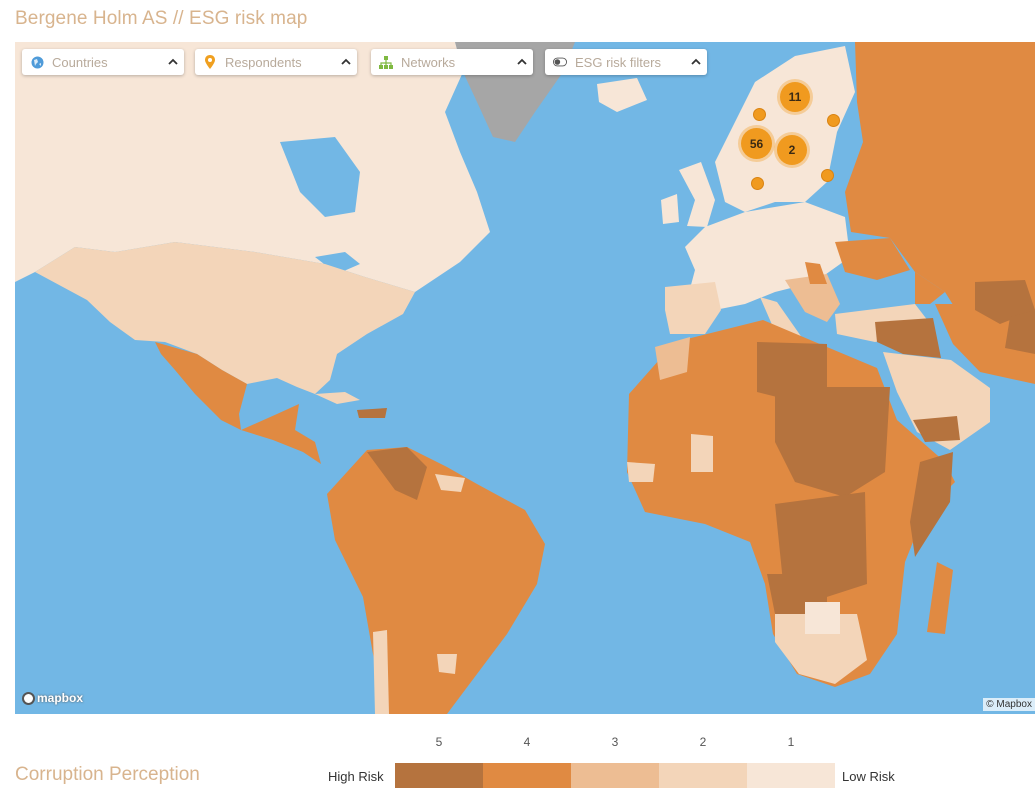 This screenshot has width=1035, height=800. What do you see at coordinates (527, 742) in the screenshot?
I see `legend-level-label: 4` at bounding box center [527, 742].